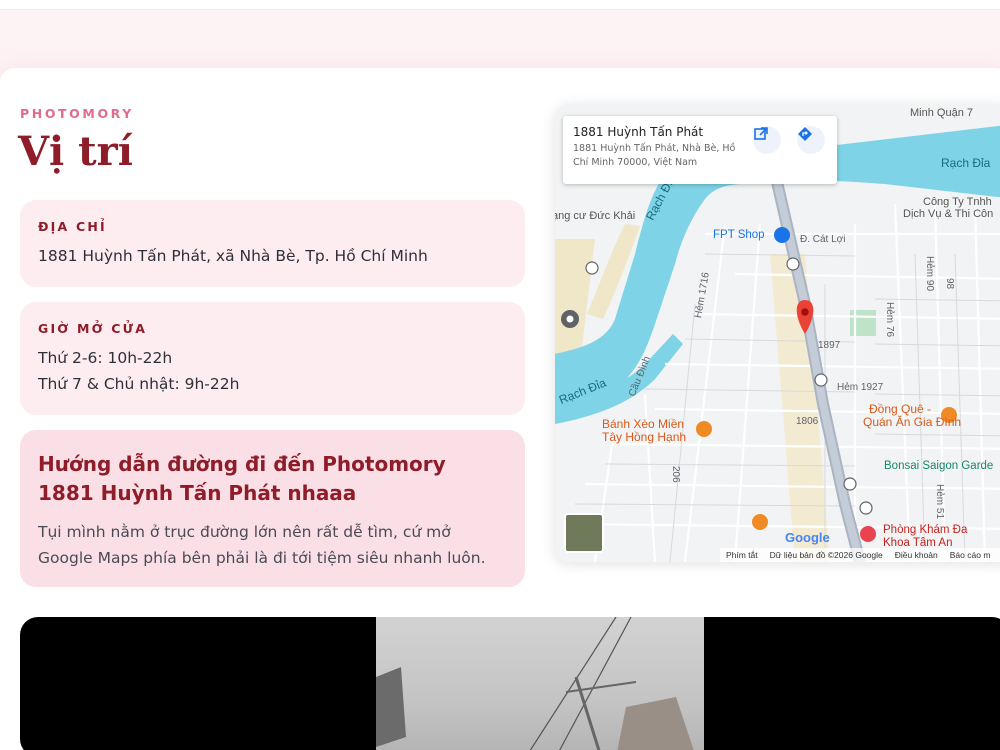 The image size is (1000, 750). Describe the element at coordinates (966, 163) in the screenshot. I see `map-label-rach-dia-top: Rạch Đỉa` at that location.